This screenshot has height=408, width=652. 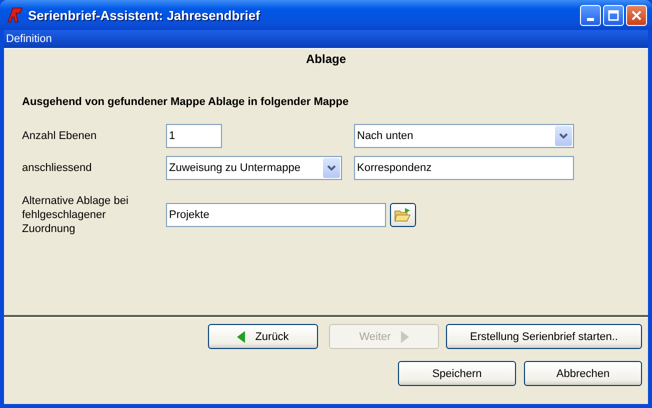 I want to click on folder-icon, so click(x=403, y=215).